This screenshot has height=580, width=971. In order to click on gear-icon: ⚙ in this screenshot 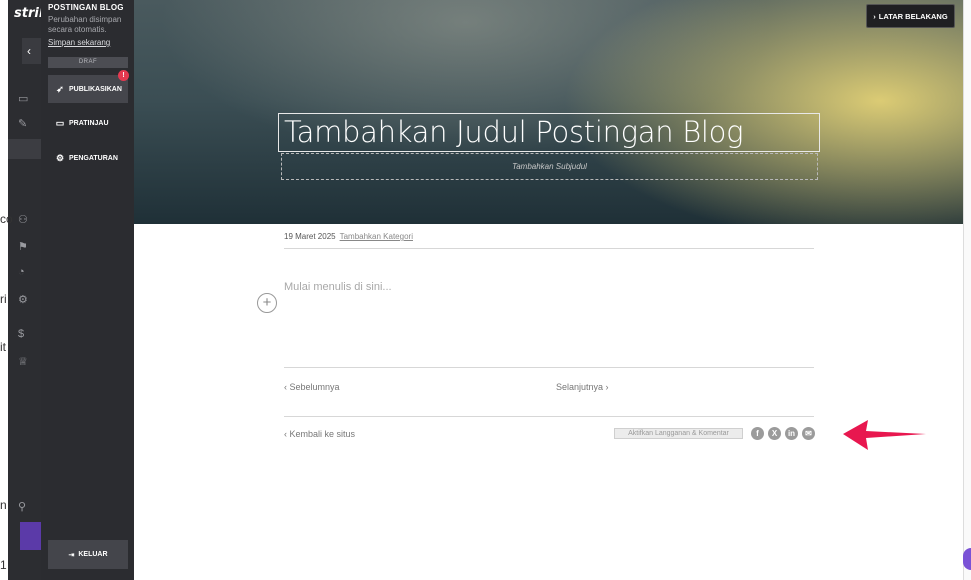, I will do `click(60, 157)`.